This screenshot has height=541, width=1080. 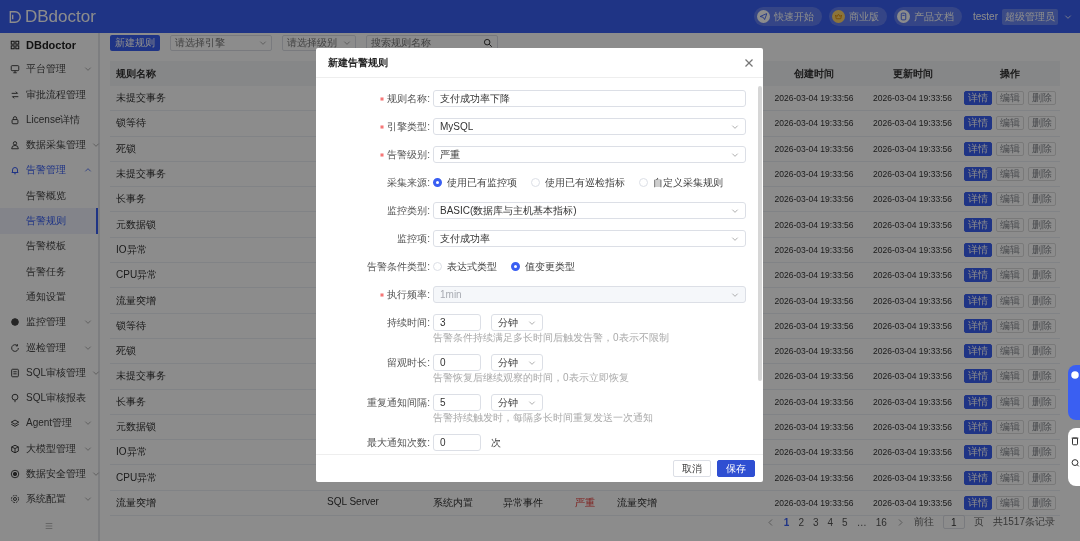 What do you see at coordinates (49, 398) in the screenshot?
I see `sidebar-item: SQL审核报表` at bounding box center [49, 398].